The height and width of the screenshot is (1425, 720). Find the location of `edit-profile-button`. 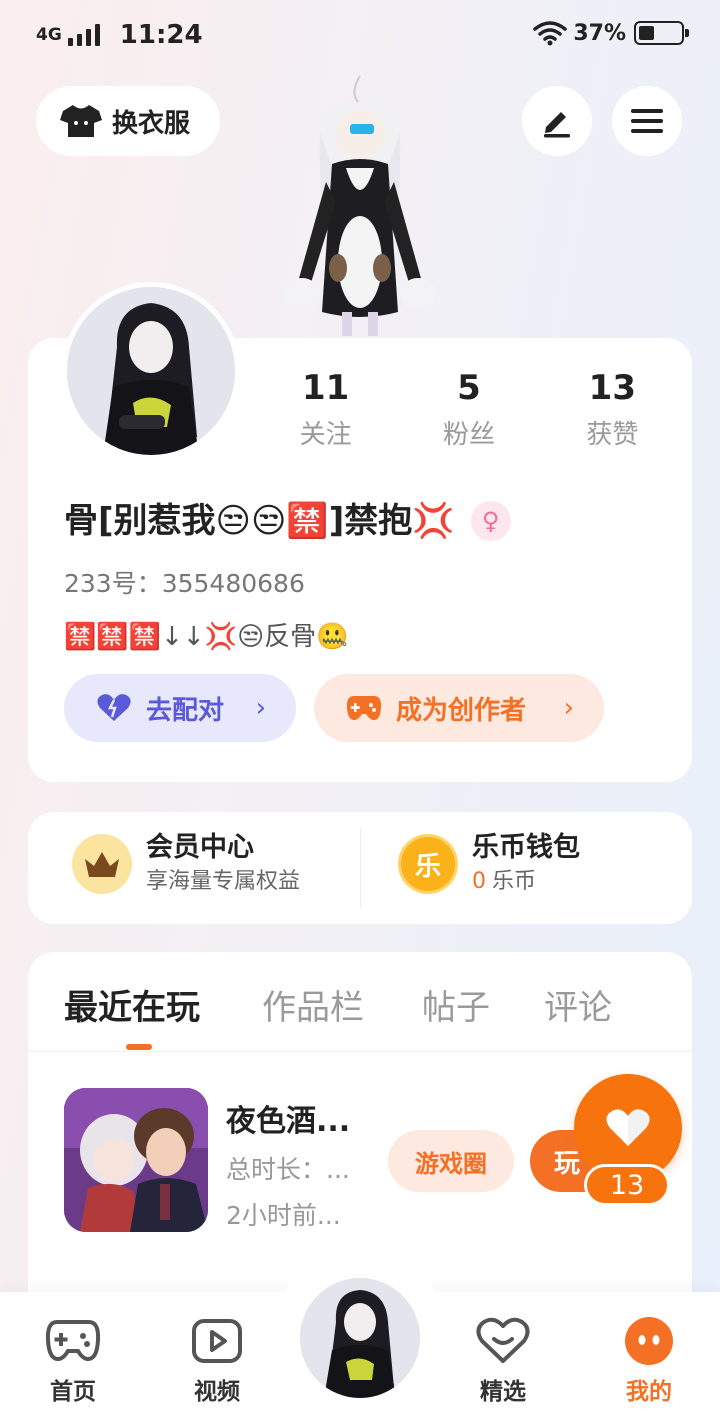

edit-profile-button is located at coordinates (557, 121).